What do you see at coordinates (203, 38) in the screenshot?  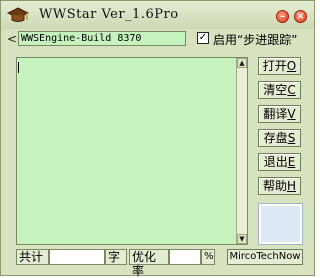 I see `step-trace-checkbox: ✓` at bounding box center [203, 38].